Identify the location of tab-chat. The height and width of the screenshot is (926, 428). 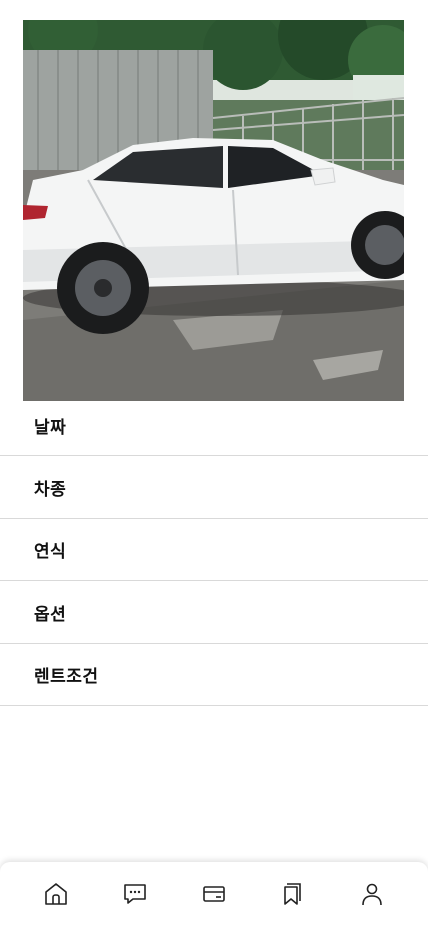
(135, 894).